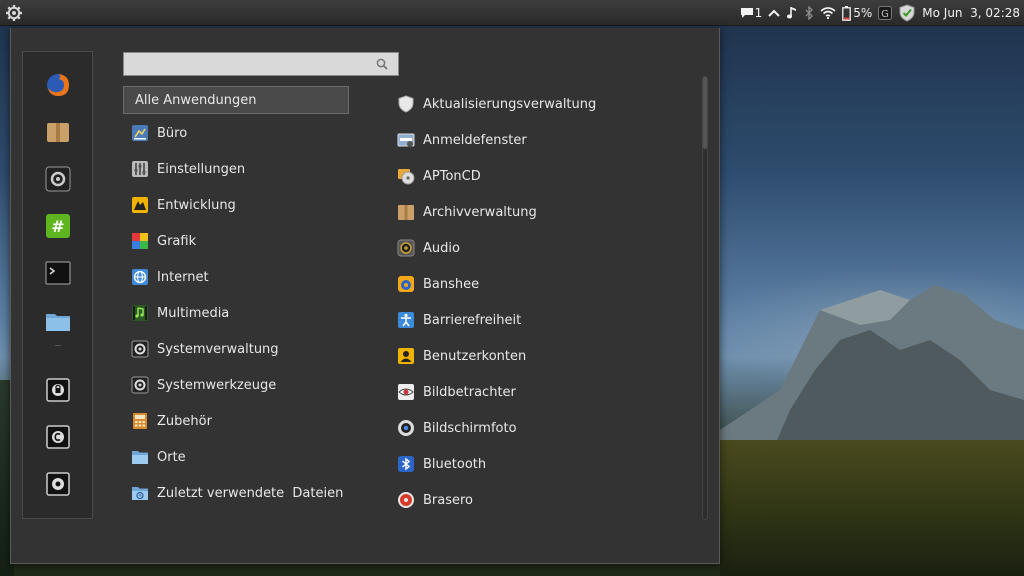 This screenshot has width=1024, height=576. I want to click on notification-count: 1, so click(758, 13).